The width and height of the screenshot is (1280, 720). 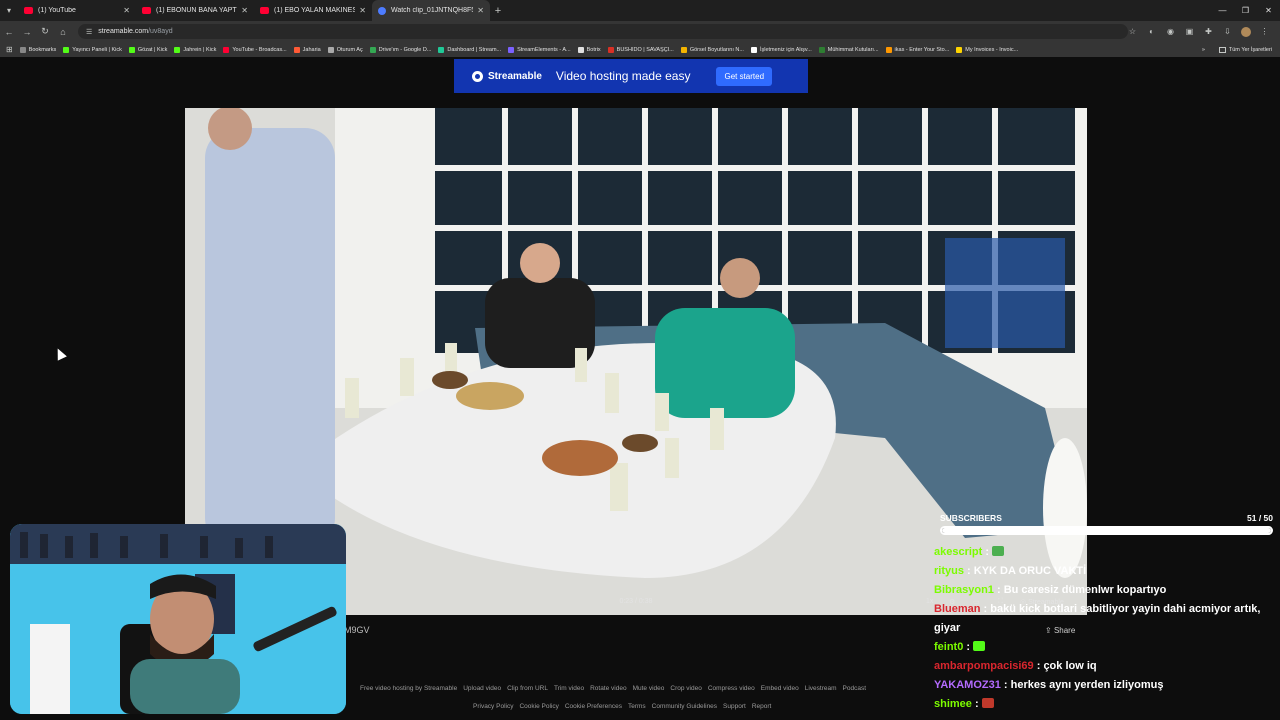 I want to click on footer-link: Crop video, so click(x=685, y=688).